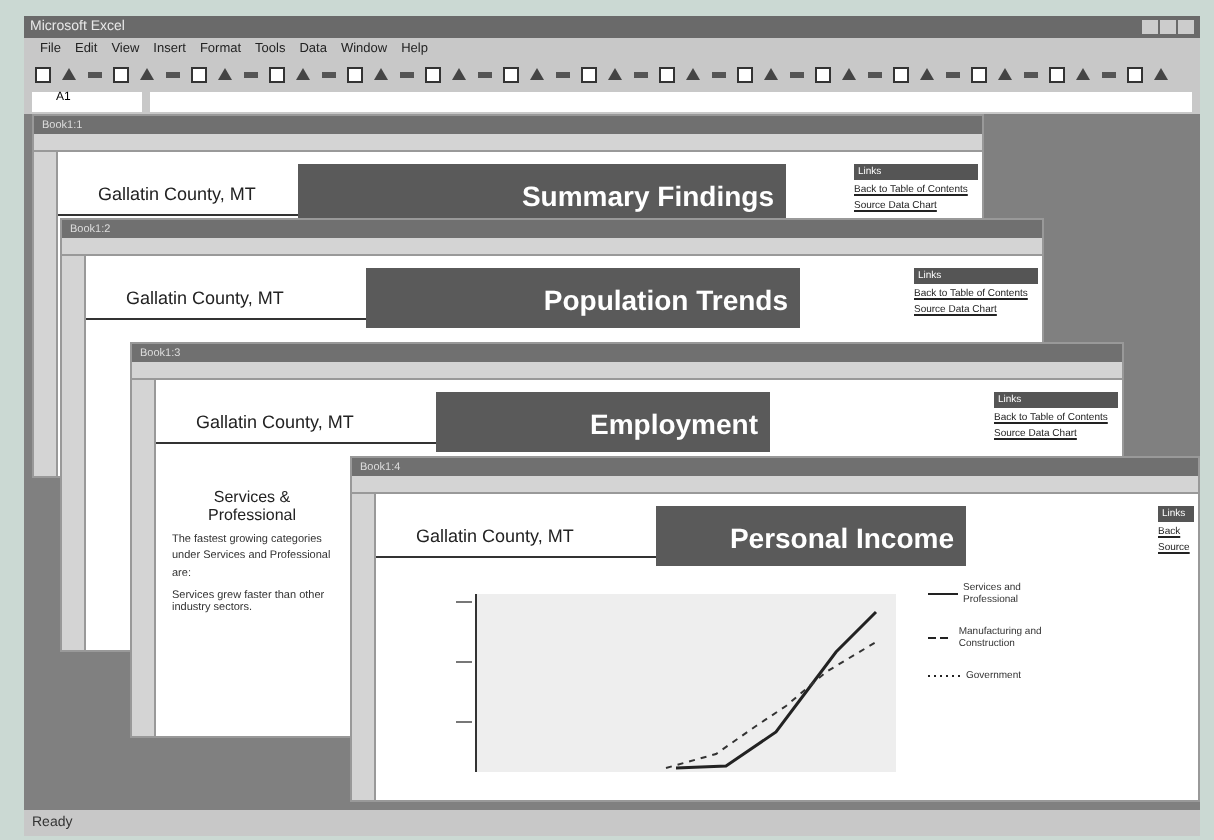 The image size is (1214, 840). What do you see at coordinates (583, 298) in the screenshot?
I see `section-banner: Population Trends` at bounding box center [583, 298].